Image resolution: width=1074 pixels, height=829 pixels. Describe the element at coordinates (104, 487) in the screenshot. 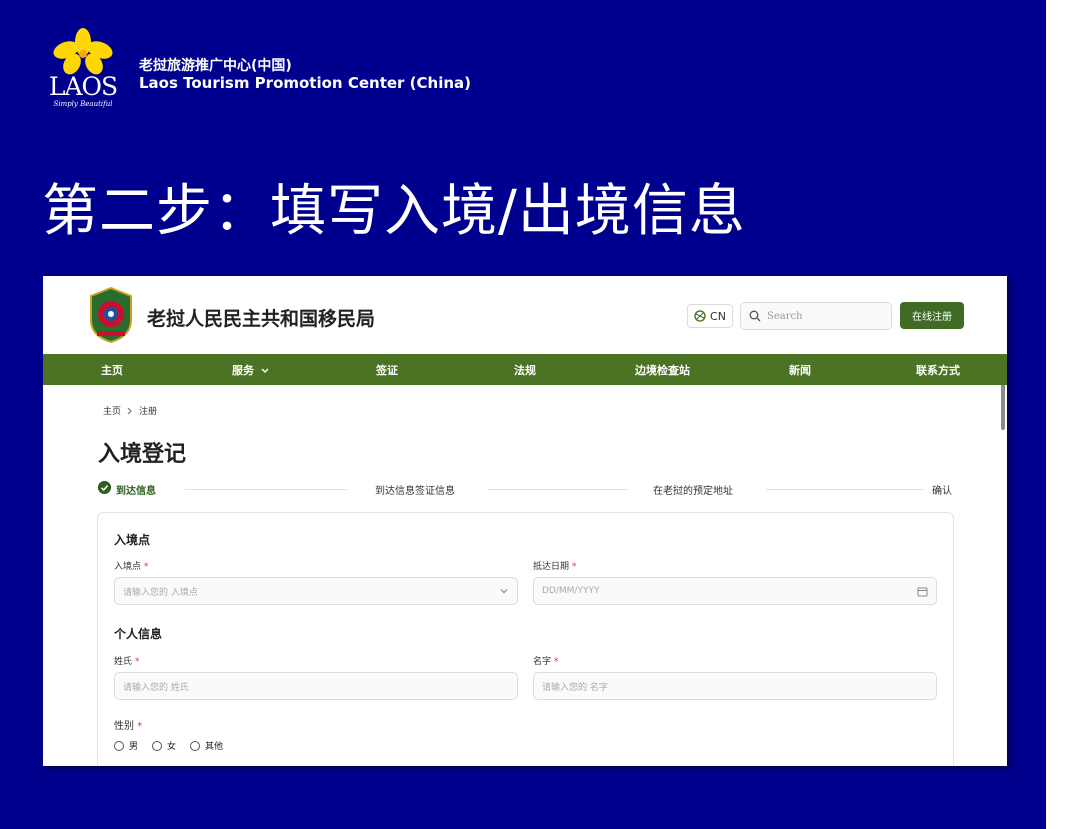

I see `check-circle-icon` at that location.